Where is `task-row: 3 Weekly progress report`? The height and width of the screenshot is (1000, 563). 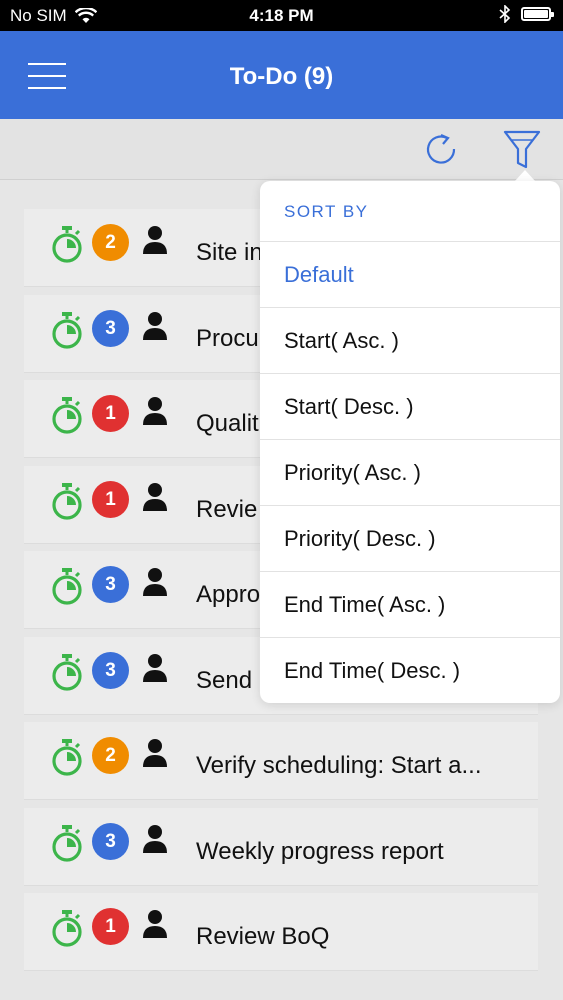
task-row: 3 Weekly progress report is located at coordinates (281, 846).